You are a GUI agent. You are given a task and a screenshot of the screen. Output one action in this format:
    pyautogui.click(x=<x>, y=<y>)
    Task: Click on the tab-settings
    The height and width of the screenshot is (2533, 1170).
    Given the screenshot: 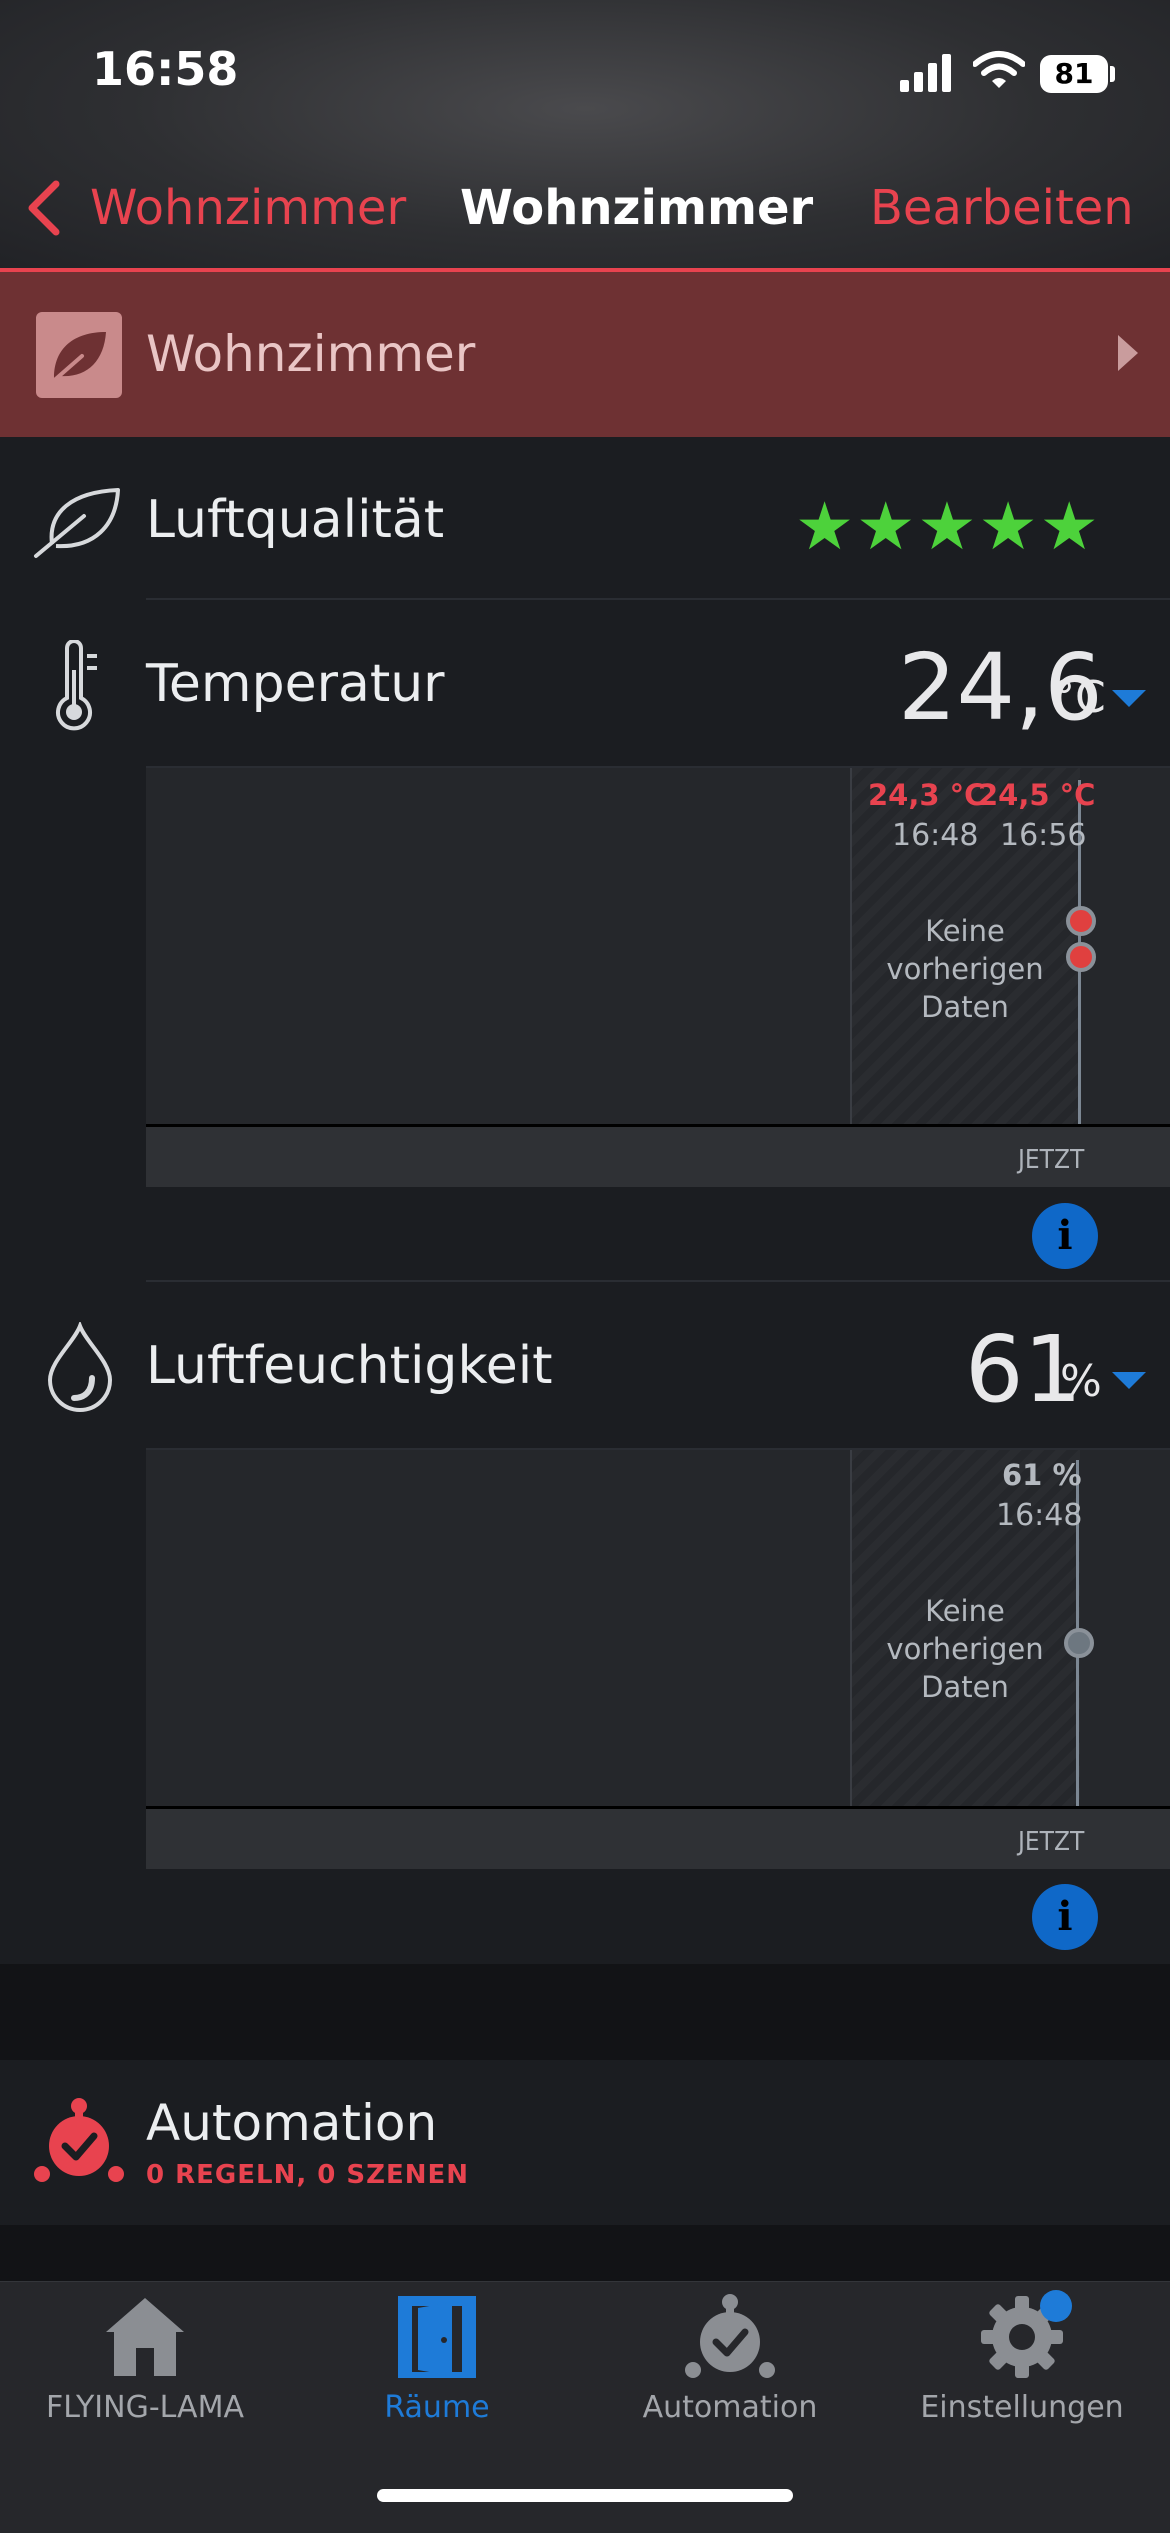 What is the action you would take?
    pyautogui.click(x=1022, y=2339)
    